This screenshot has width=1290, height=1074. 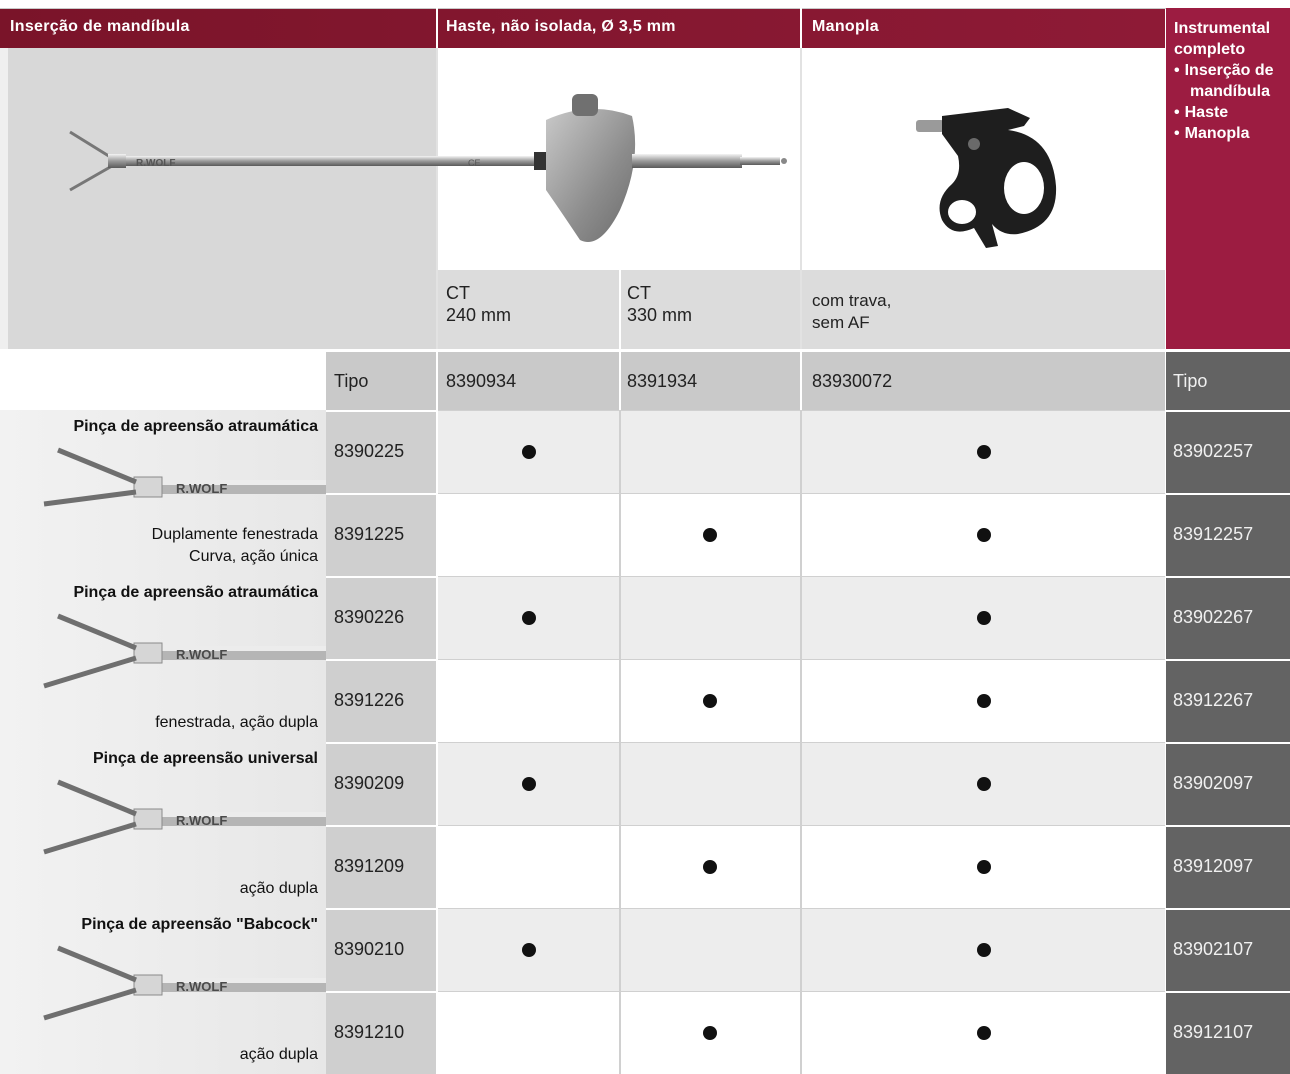 What do you see at coordinates (236, 722) in the screenshot?
I see `group-description-line: fenestrada, ação dupla` at bounding box center [236, 722].